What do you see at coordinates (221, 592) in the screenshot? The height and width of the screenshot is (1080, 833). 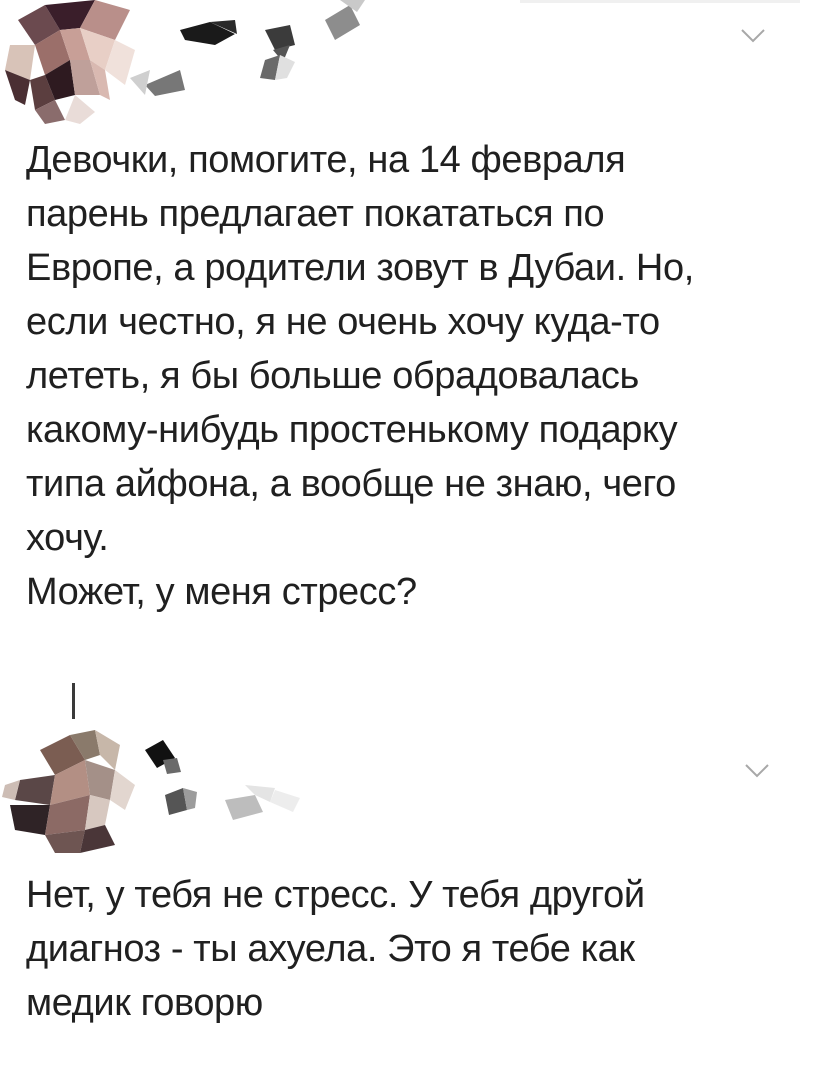 I see `post-text-line: Может, у меня стресс?` at bounding box center [221, 592].